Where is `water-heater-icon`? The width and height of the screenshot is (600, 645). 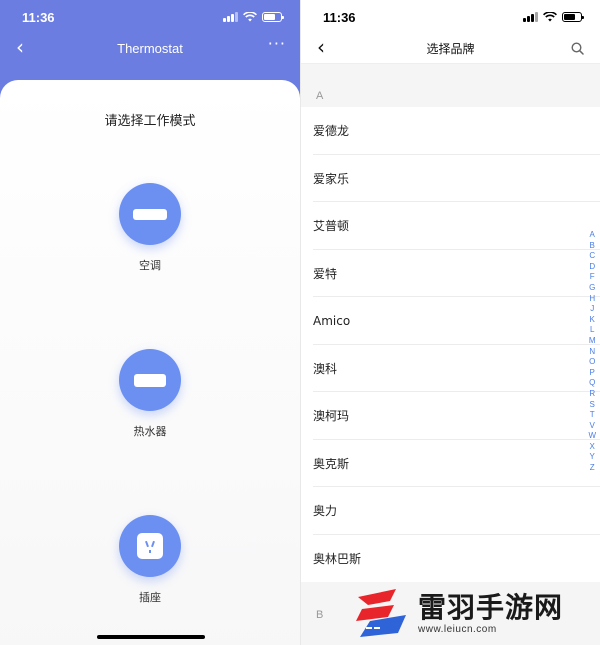 water-heater-icon is located at coordinates (150, 380).